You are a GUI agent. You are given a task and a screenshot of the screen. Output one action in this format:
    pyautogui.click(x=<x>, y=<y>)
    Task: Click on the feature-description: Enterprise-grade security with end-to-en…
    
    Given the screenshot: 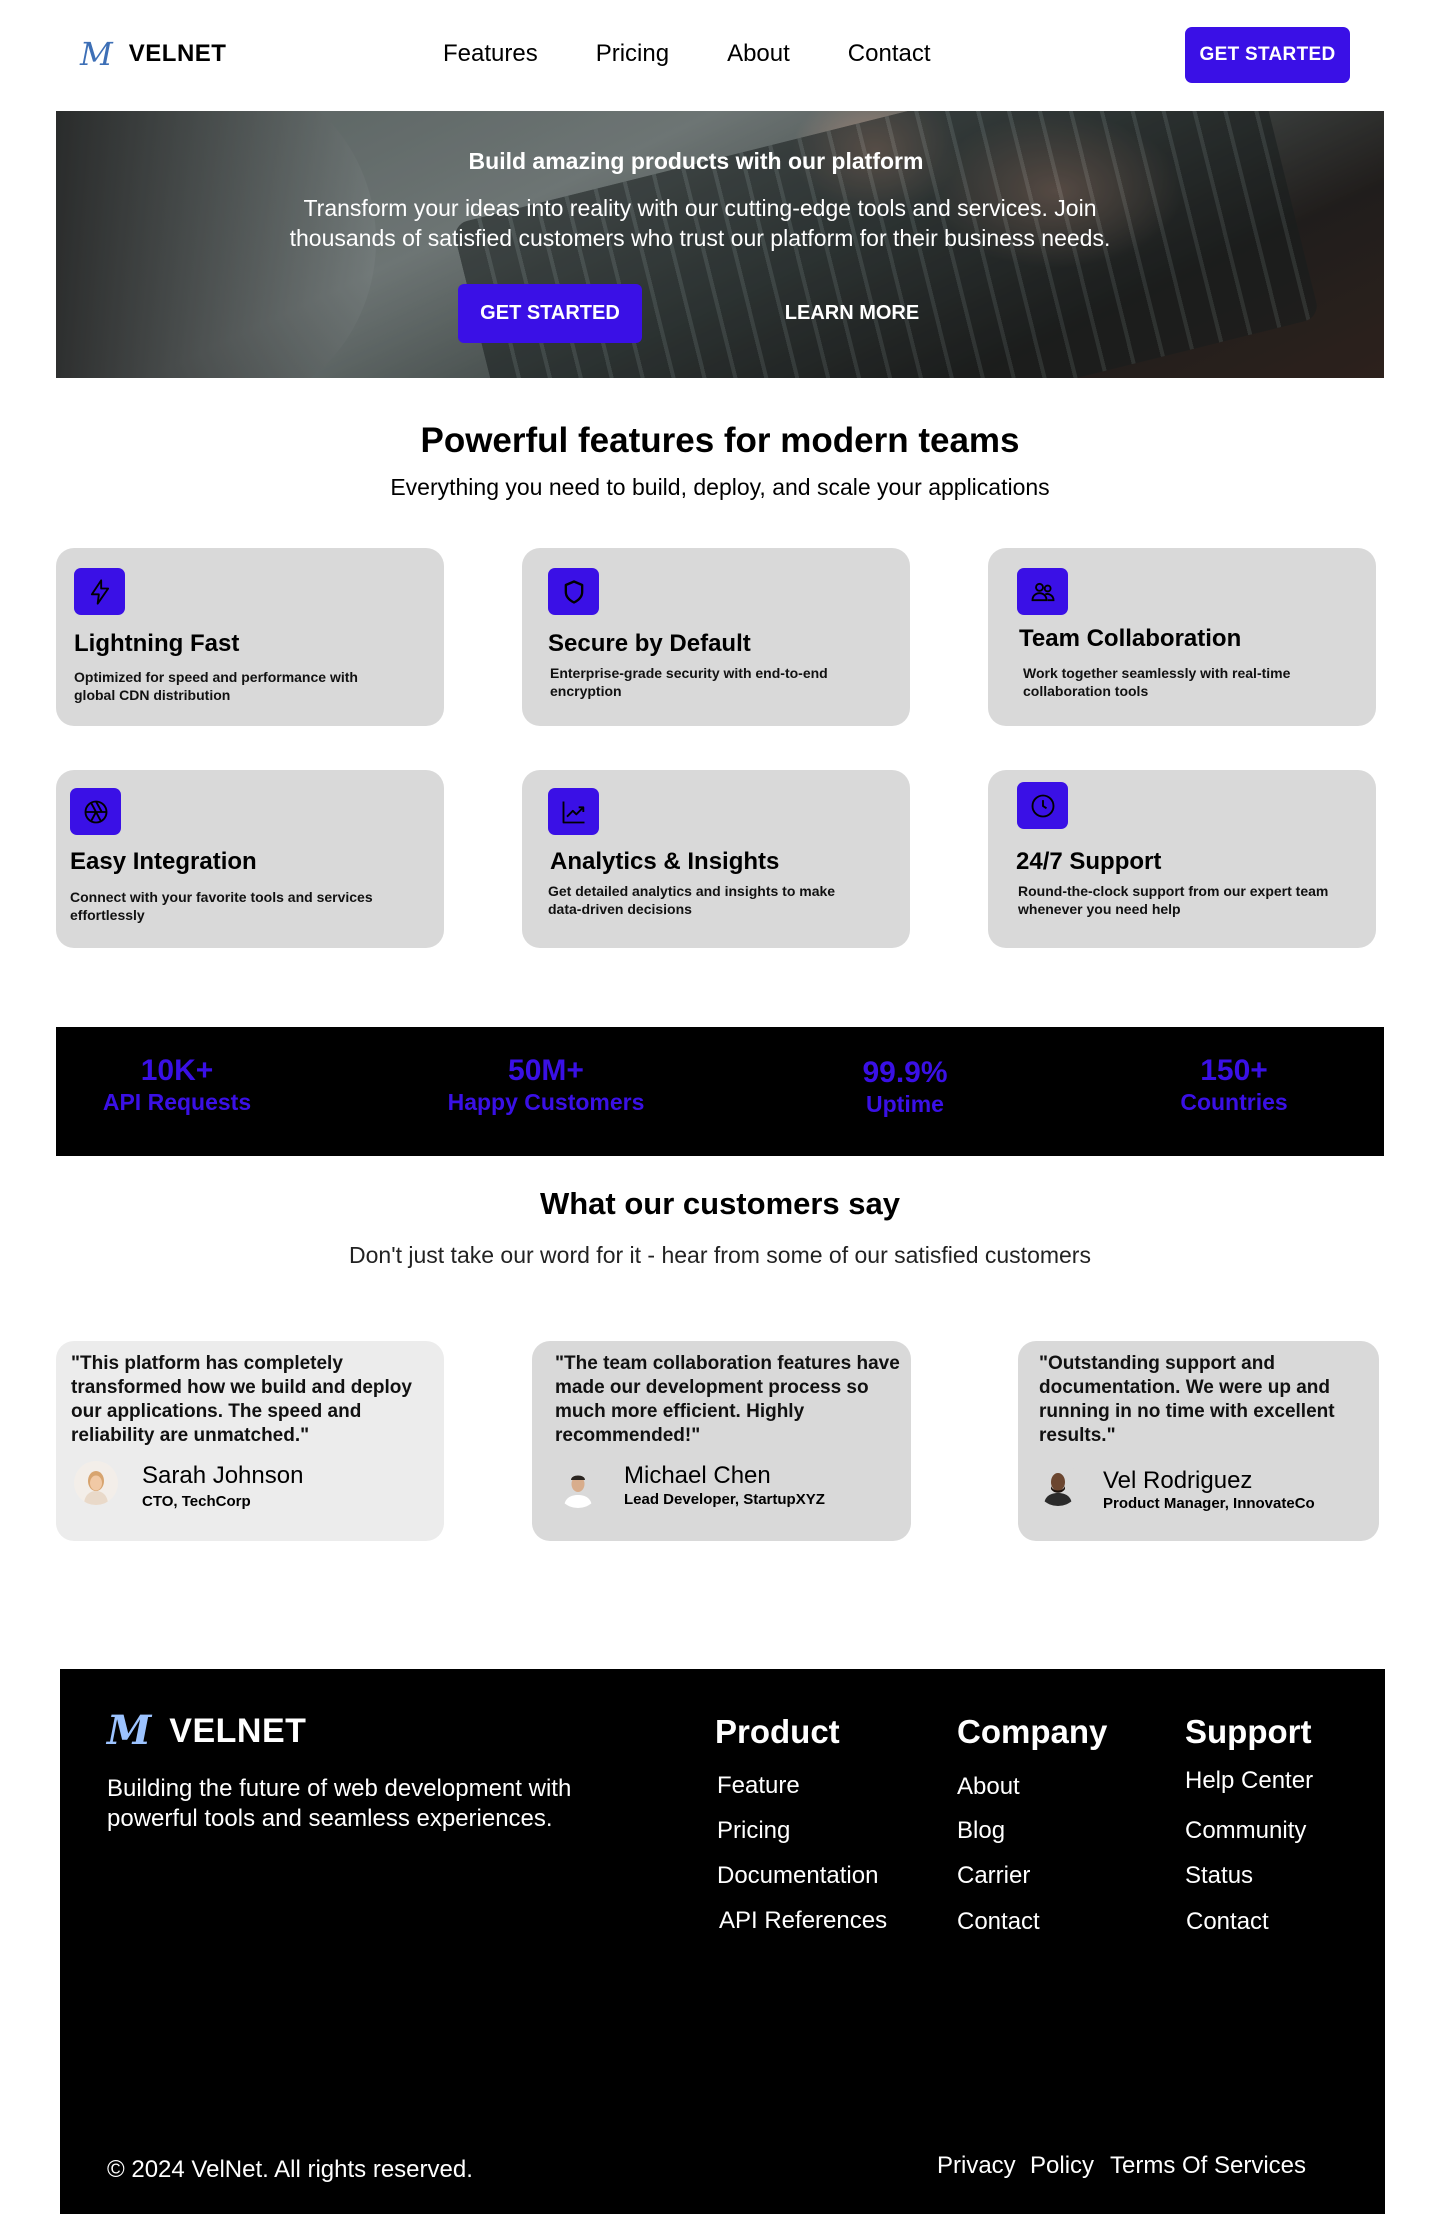 What is the action you would take?
    pyautogui.click(x=689, y=682)
    